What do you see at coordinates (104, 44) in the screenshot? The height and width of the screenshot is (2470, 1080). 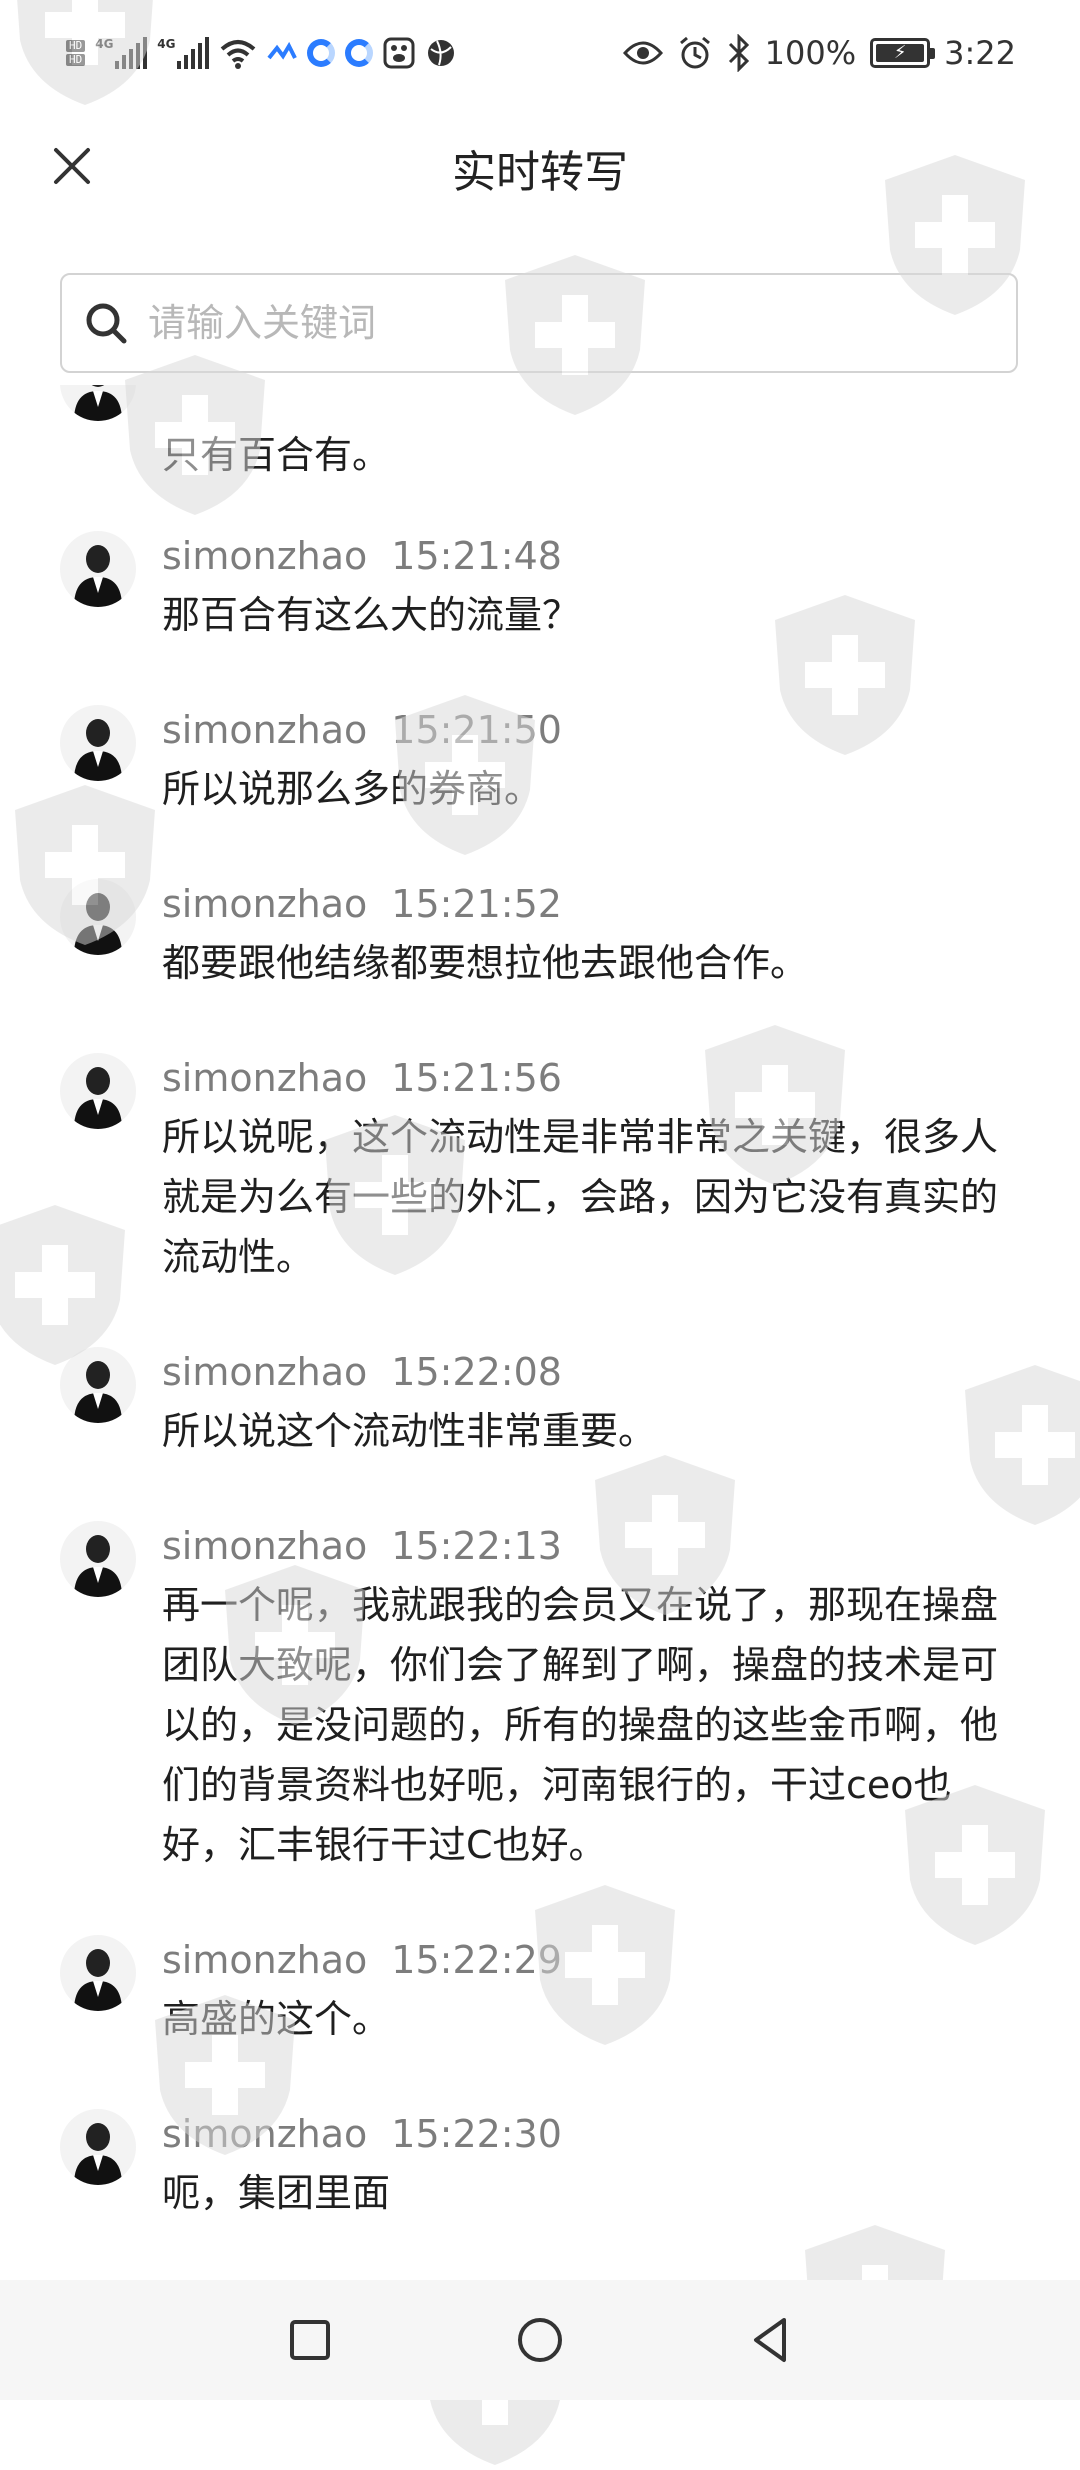 I see `network-type-label: 4G` at bounding box center [104, 44].